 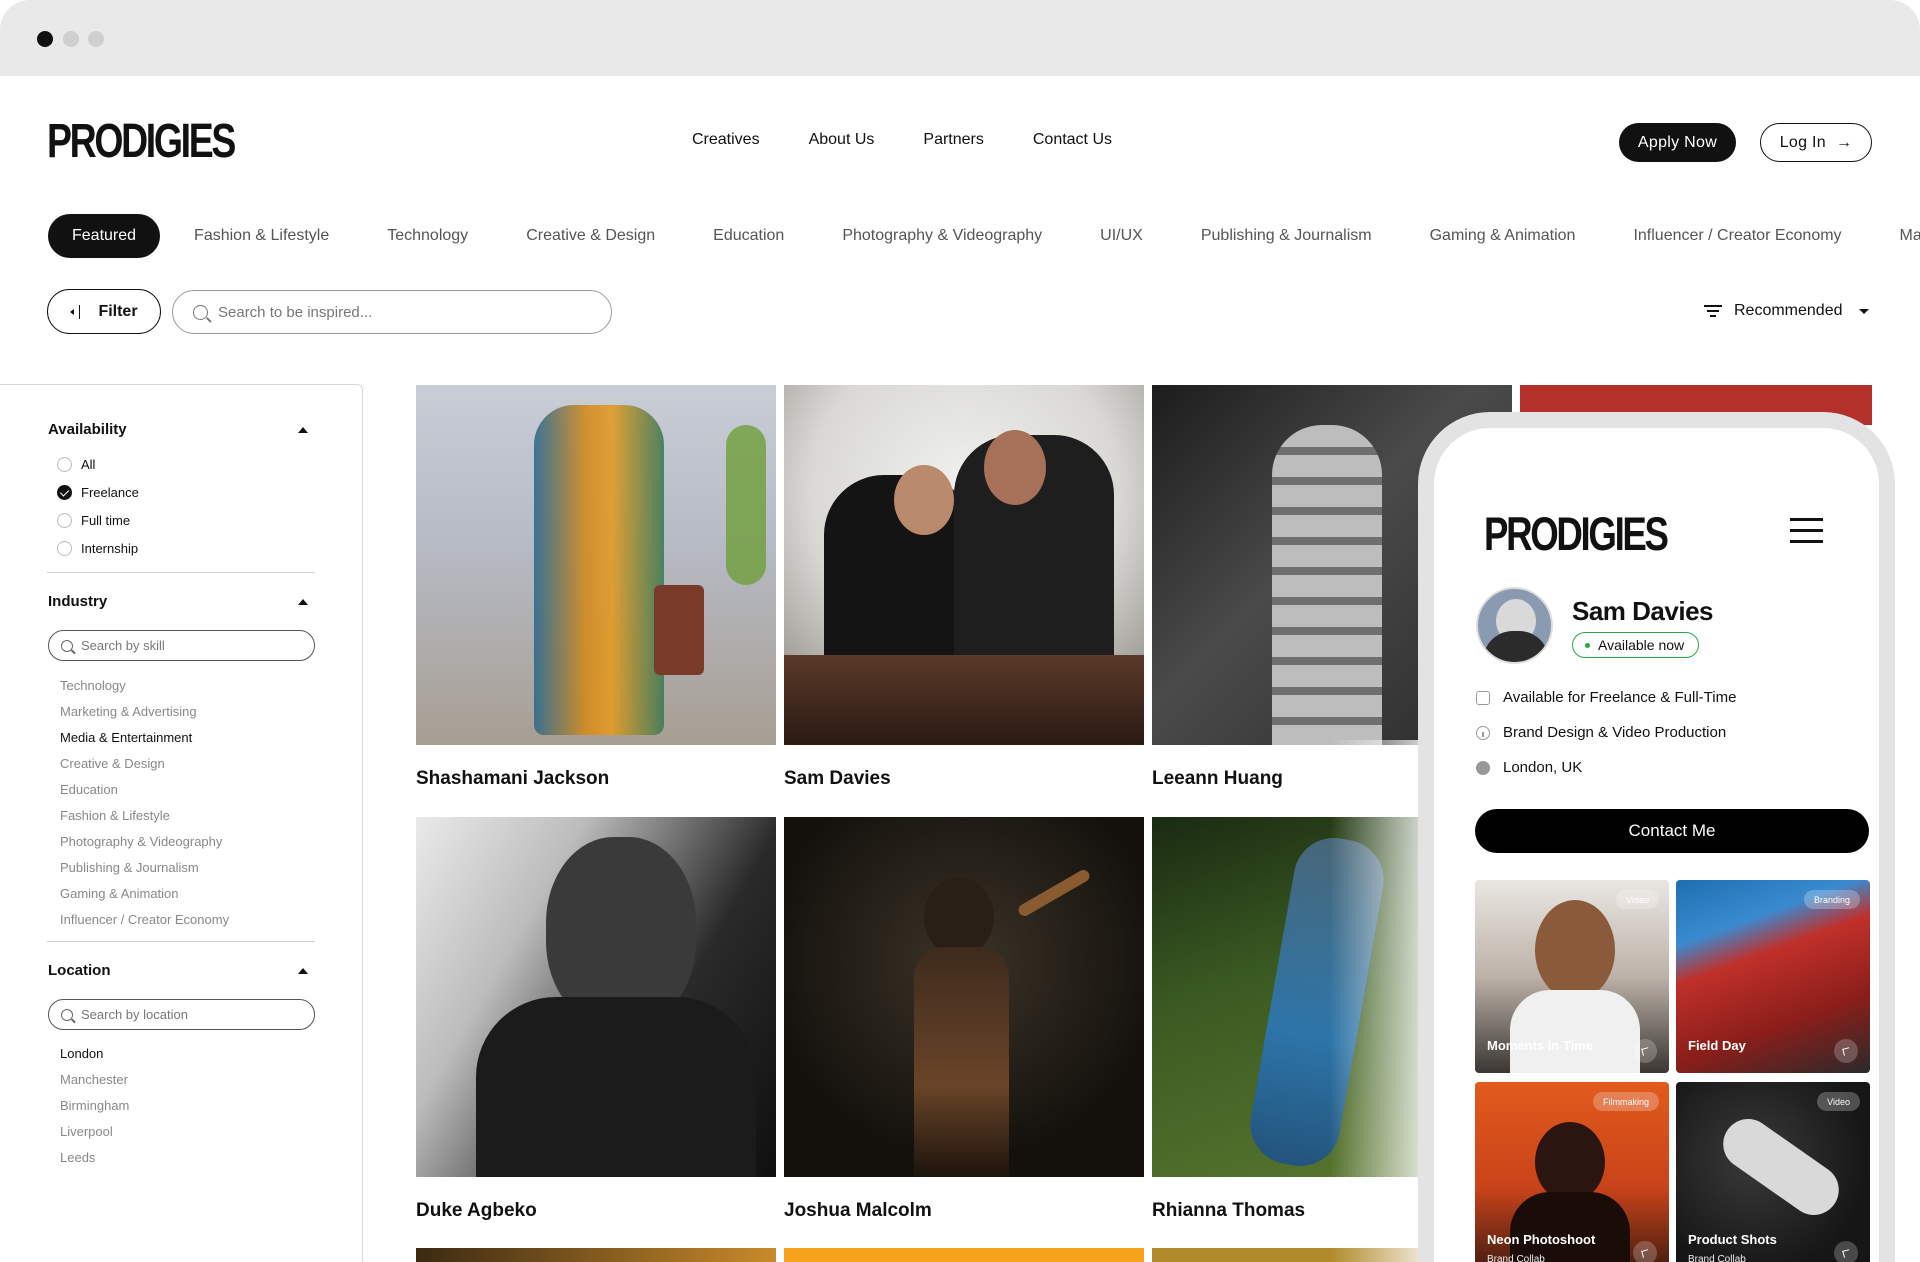 What do you see at coordinates (1713, 311) in the screenshot?
I see `sort-lines-icon` at bounding box center [1713, 311].